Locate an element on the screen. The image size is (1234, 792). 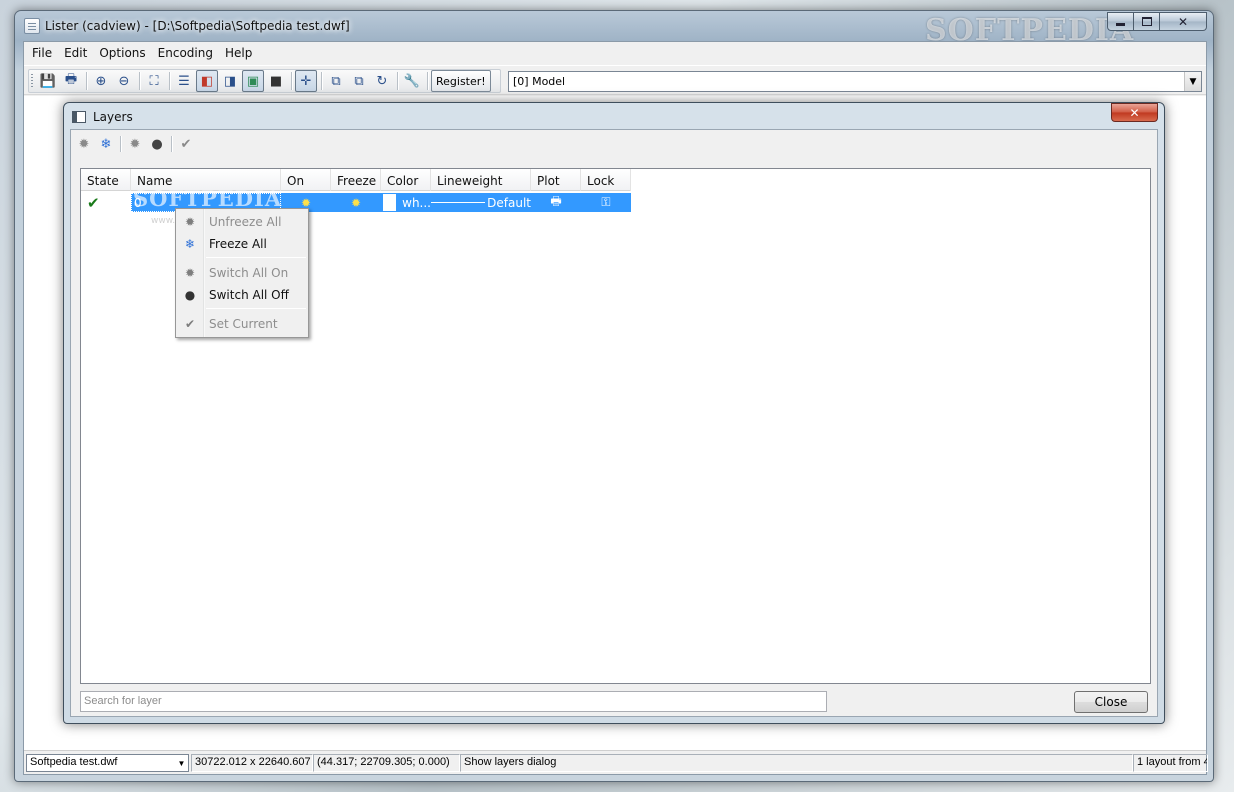
column-name: Name is located at coordinates (206, 180).